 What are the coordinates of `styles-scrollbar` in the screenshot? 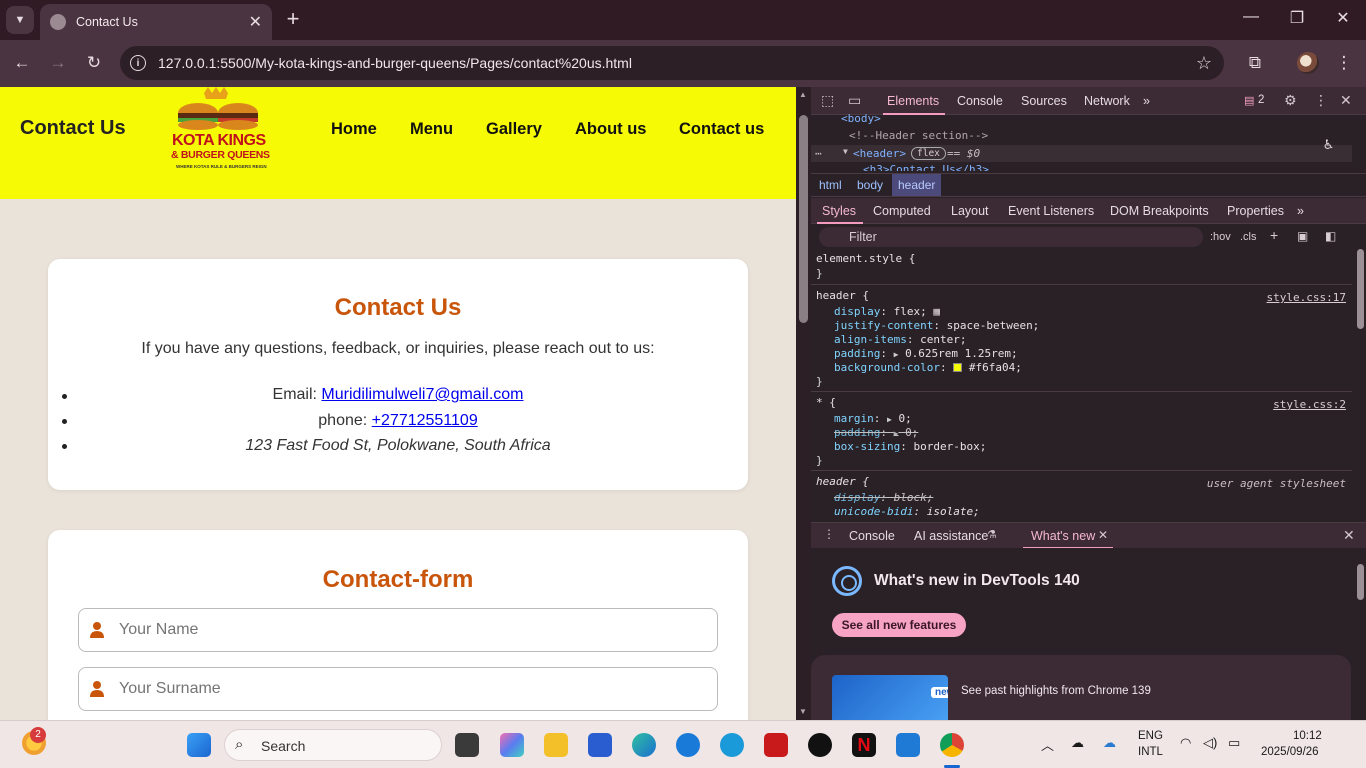 It's located at (1360, 371).